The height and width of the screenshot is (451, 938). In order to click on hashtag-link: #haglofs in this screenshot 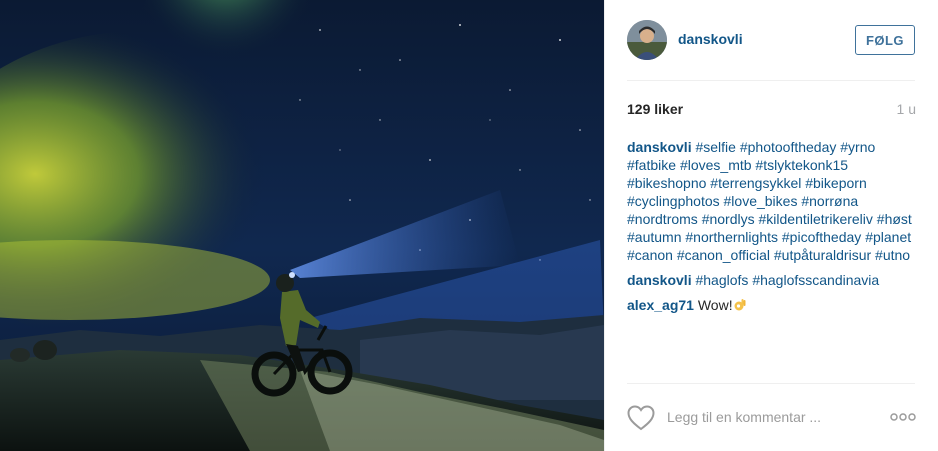, I will do `click(721, 280)`.